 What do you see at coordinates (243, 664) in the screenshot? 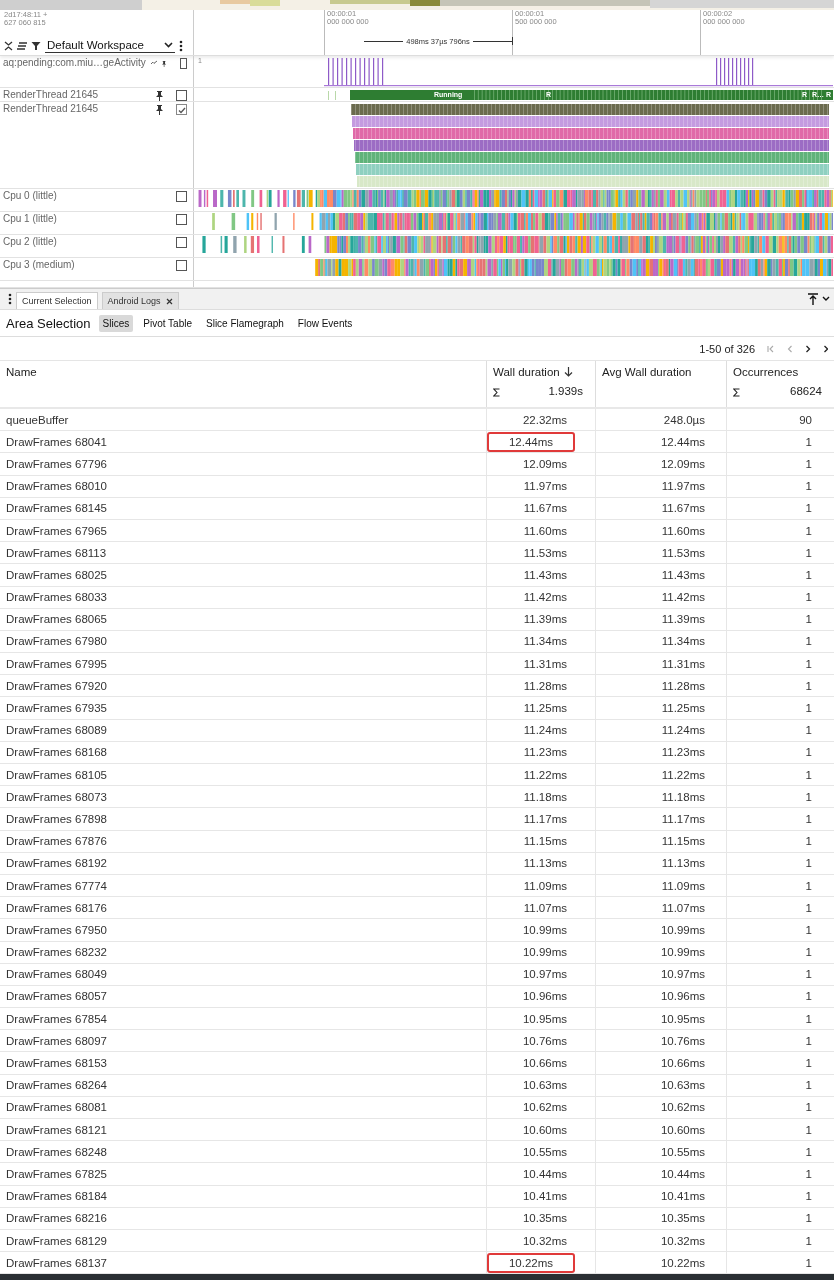
I see `table-cell: DrawFrames 67995` at bounding box center [243, 664].